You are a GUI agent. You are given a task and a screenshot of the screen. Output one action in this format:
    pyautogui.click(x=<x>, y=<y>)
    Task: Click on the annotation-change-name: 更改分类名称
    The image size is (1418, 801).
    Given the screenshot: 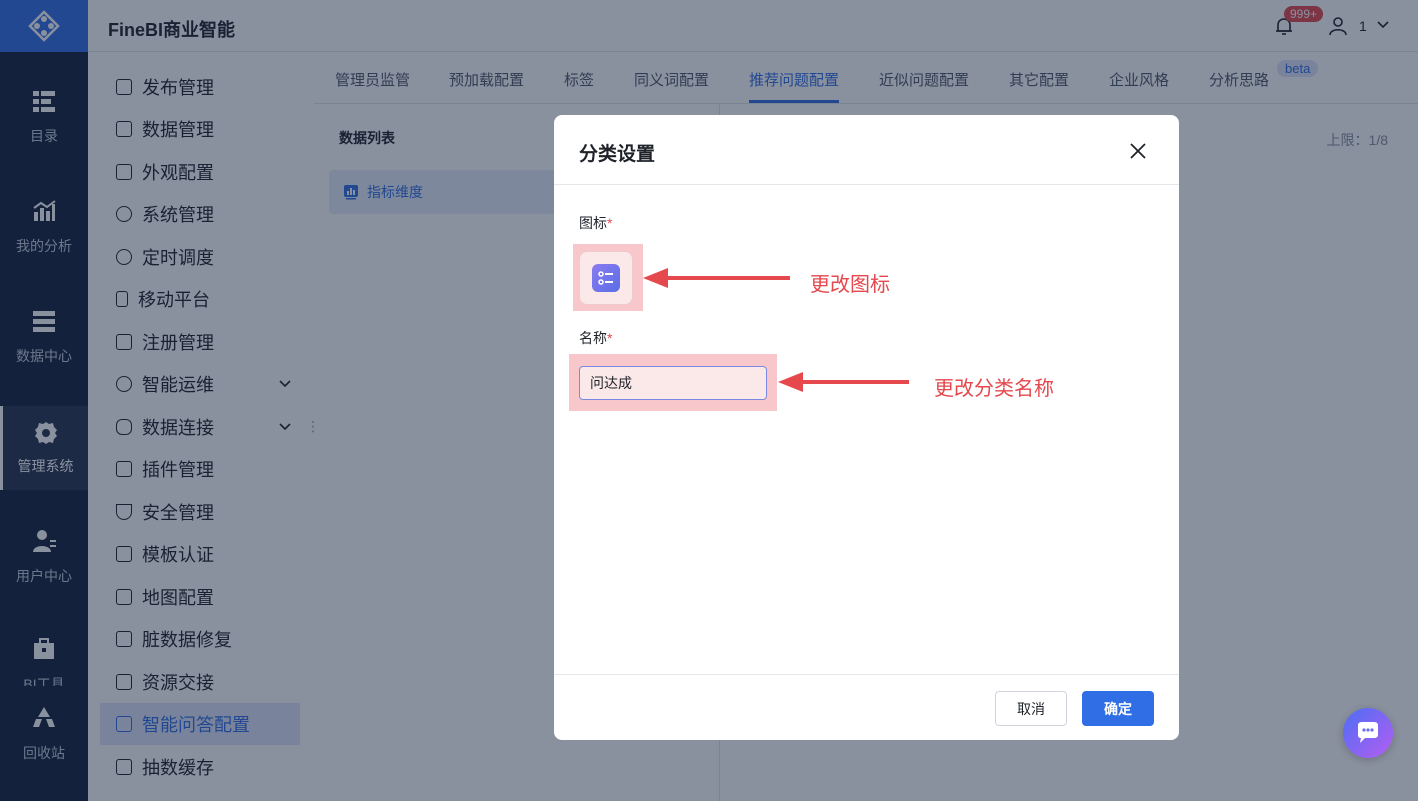 What is the action you would take?
    pyautogui.click(x=994, y=389)
    